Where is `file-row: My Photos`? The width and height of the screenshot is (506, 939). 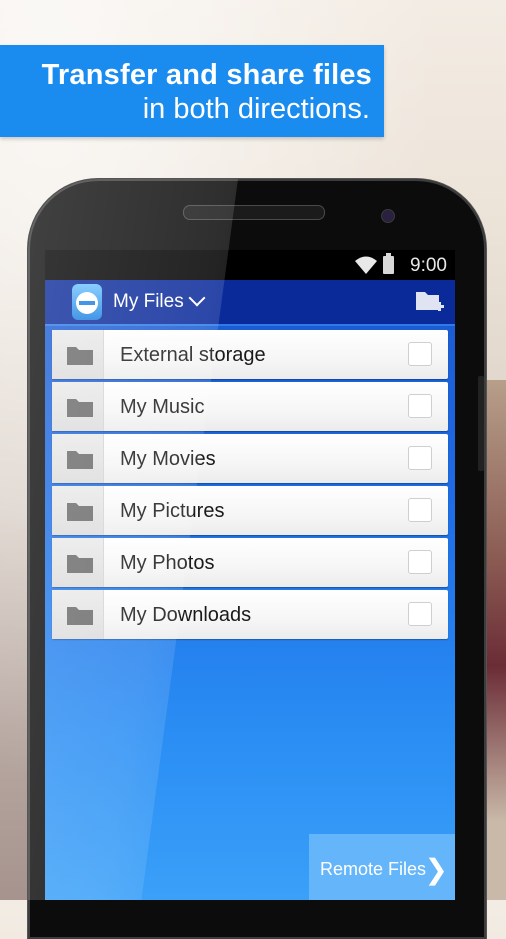
file-row: My Photos is located at coordinates (250, 562).